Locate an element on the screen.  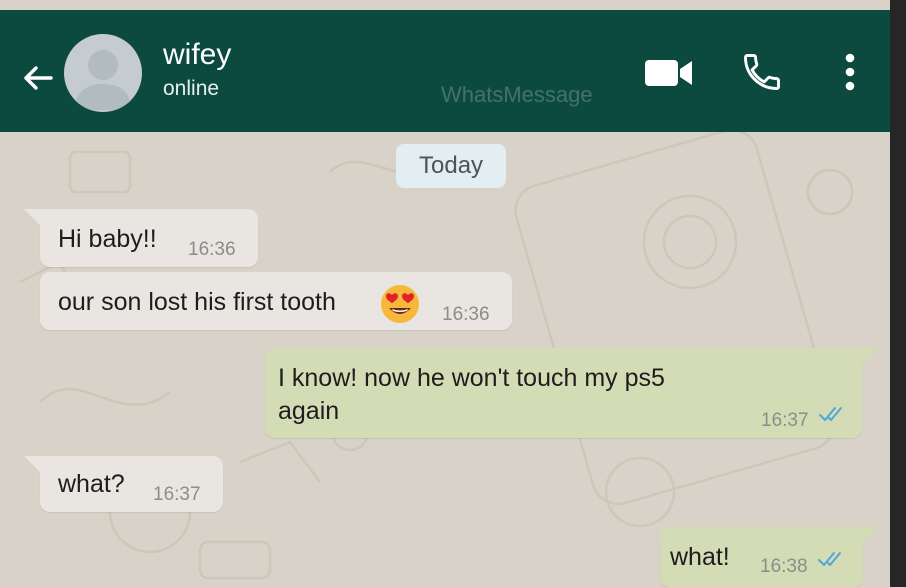
phone-icon is located at coordinates (762, 72).